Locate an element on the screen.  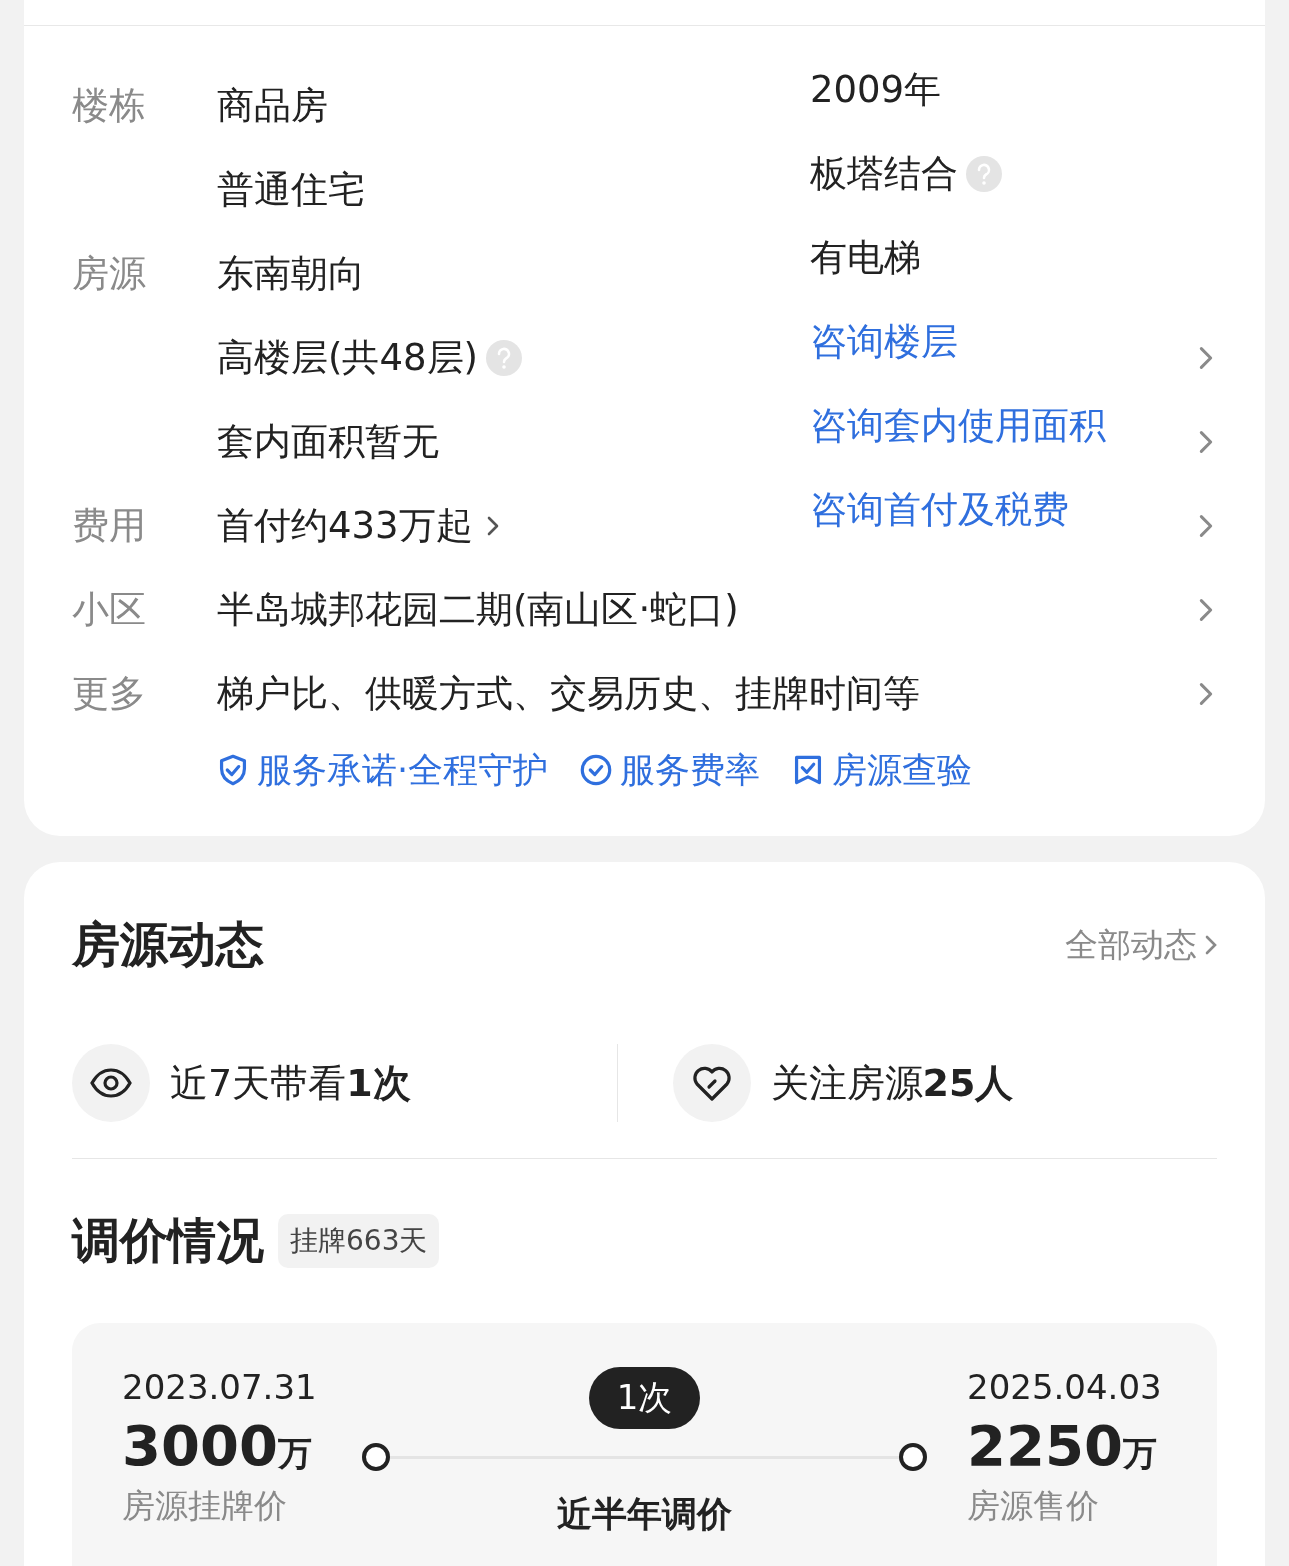
sale-date: 2025.04.03 is located at coordinates (1065, 1387).